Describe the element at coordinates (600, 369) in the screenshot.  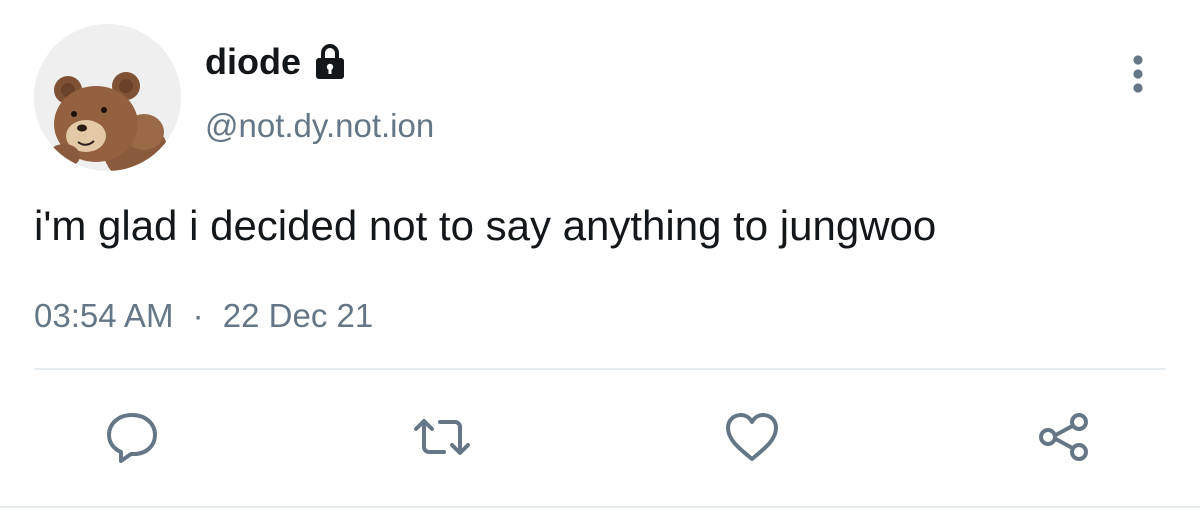
I see `divider` at that location.